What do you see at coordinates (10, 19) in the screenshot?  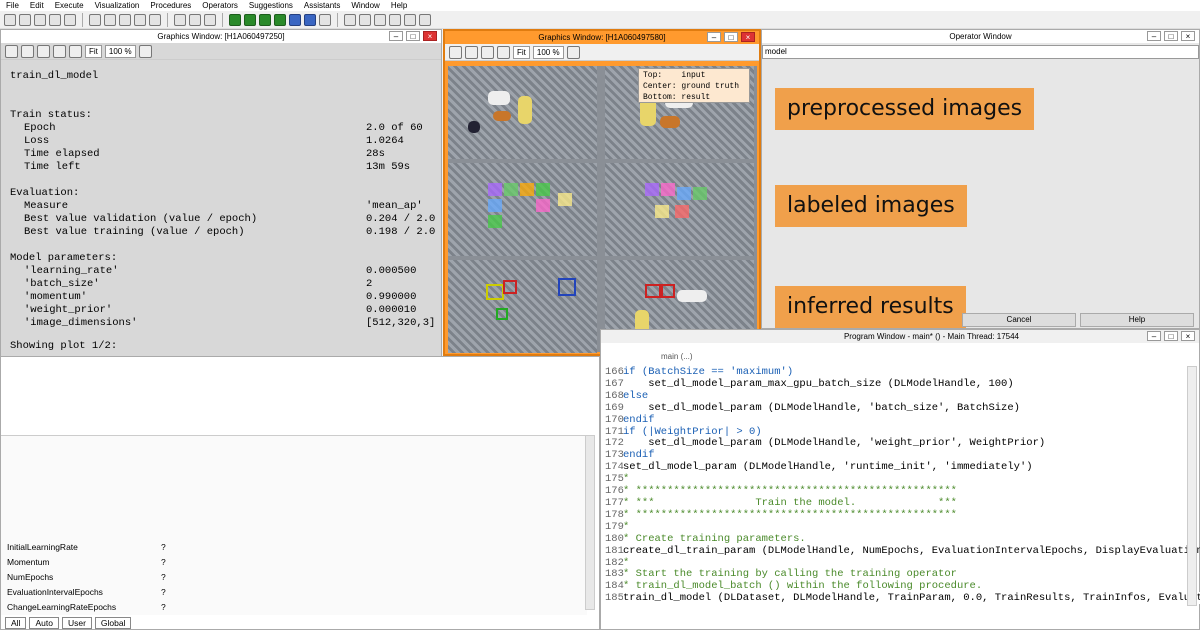 I see `new-file-icon` at bounding box center [10, 19].